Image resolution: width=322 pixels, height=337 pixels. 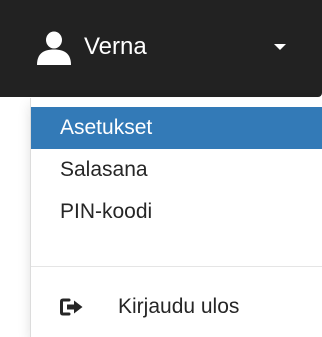 I want to click on user-name: Verna, so click(x=115, y=46).